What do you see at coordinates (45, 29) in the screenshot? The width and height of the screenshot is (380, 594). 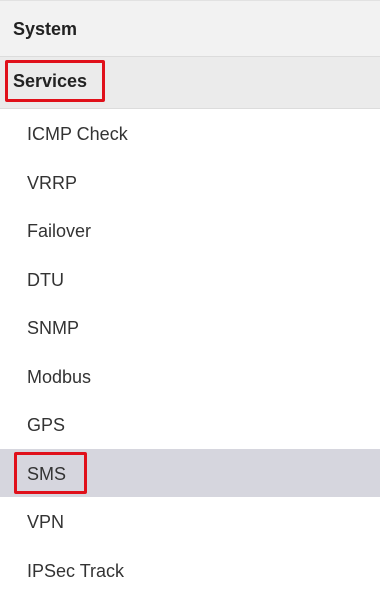 I see `sidebar-section-system-label: System` at bounding box center [45, 29].